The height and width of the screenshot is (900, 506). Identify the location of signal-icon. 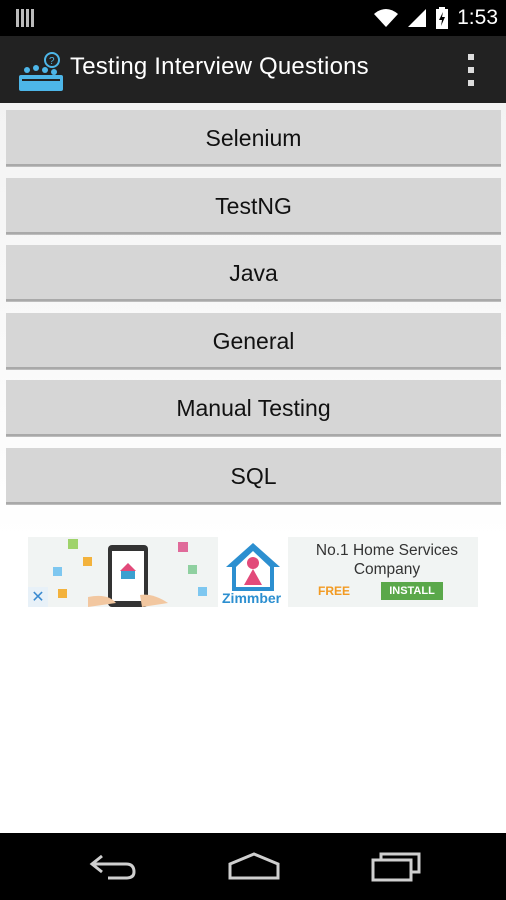
(417, 18).